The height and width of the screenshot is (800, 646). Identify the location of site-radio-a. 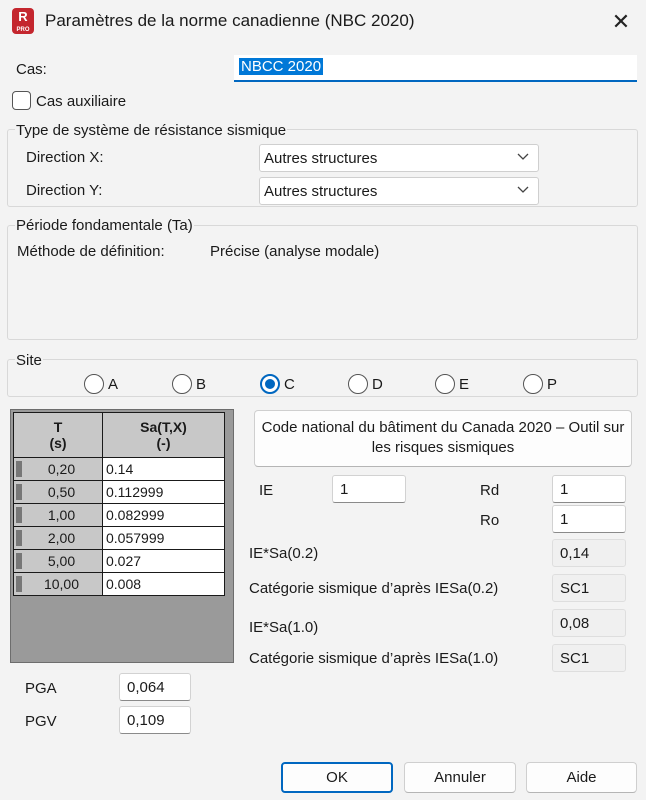
(94, 384).